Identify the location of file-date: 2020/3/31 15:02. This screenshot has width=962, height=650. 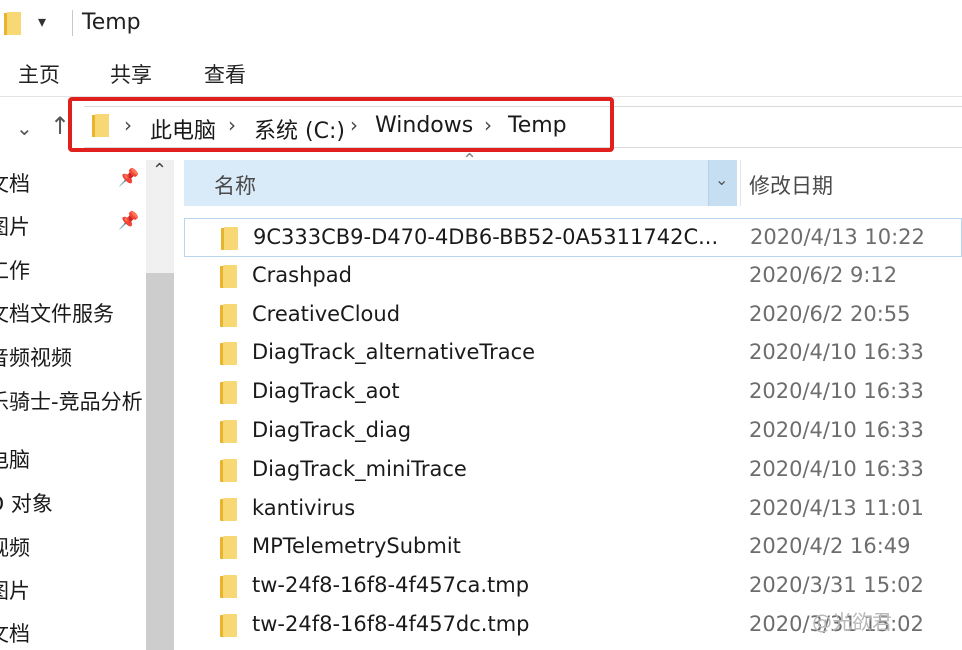
(836, 585).